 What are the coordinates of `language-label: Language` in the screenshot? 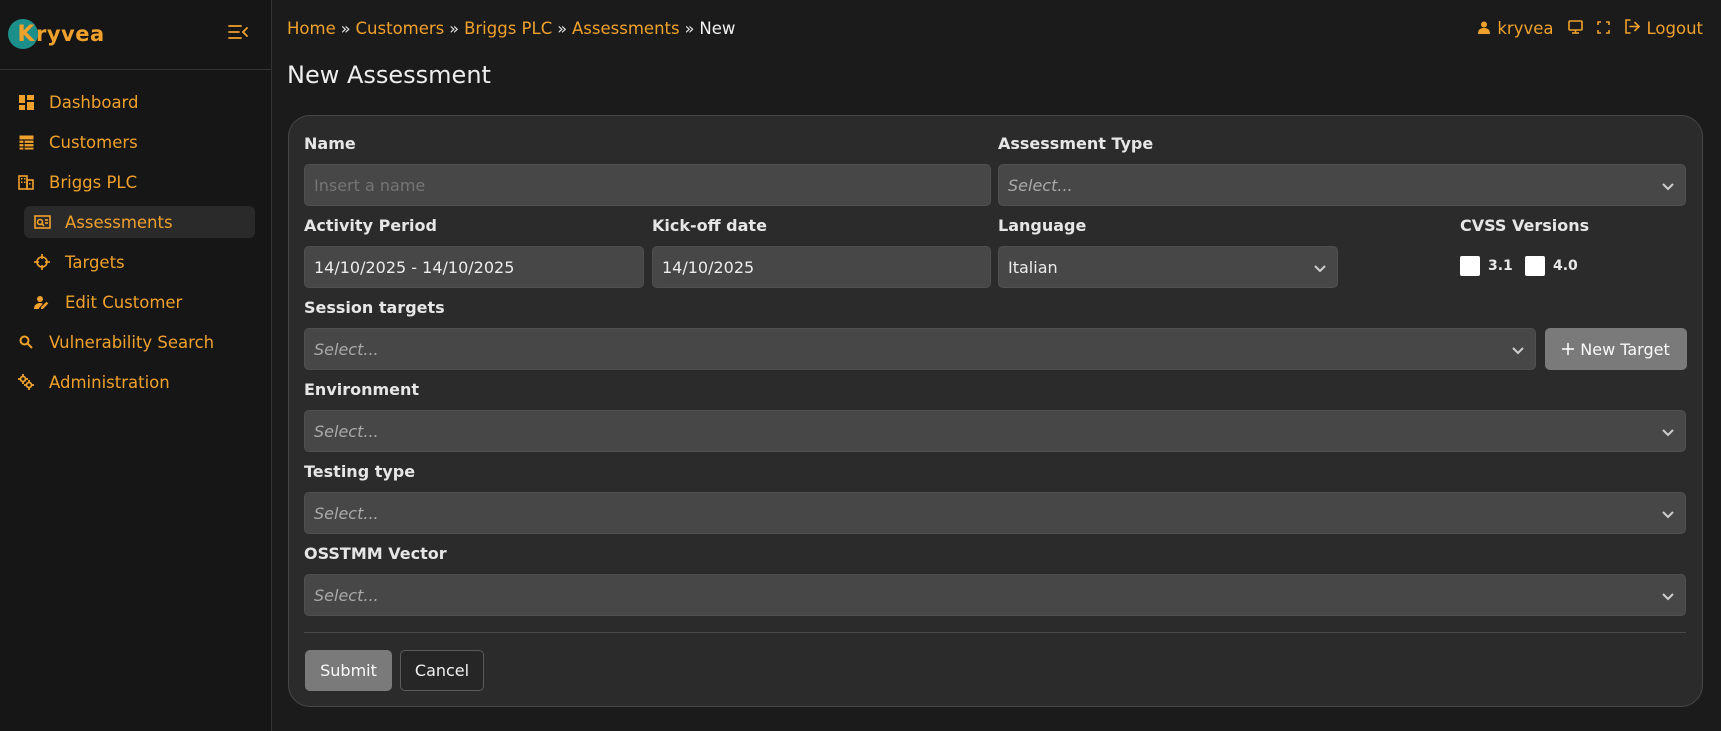 It's located at (1042, 225).